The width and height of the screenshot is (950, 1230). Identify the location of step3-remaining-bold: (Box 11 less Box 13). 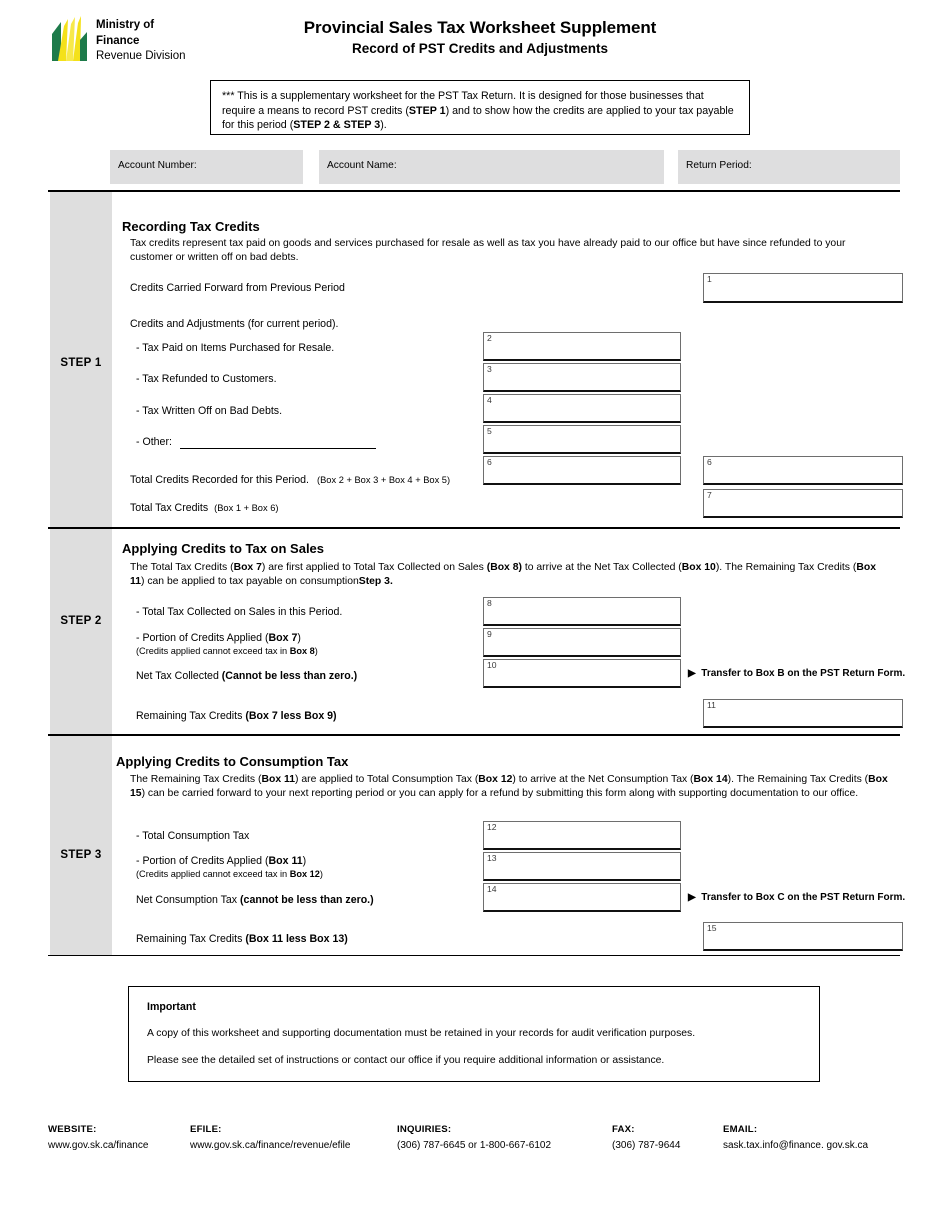
(296, 939).